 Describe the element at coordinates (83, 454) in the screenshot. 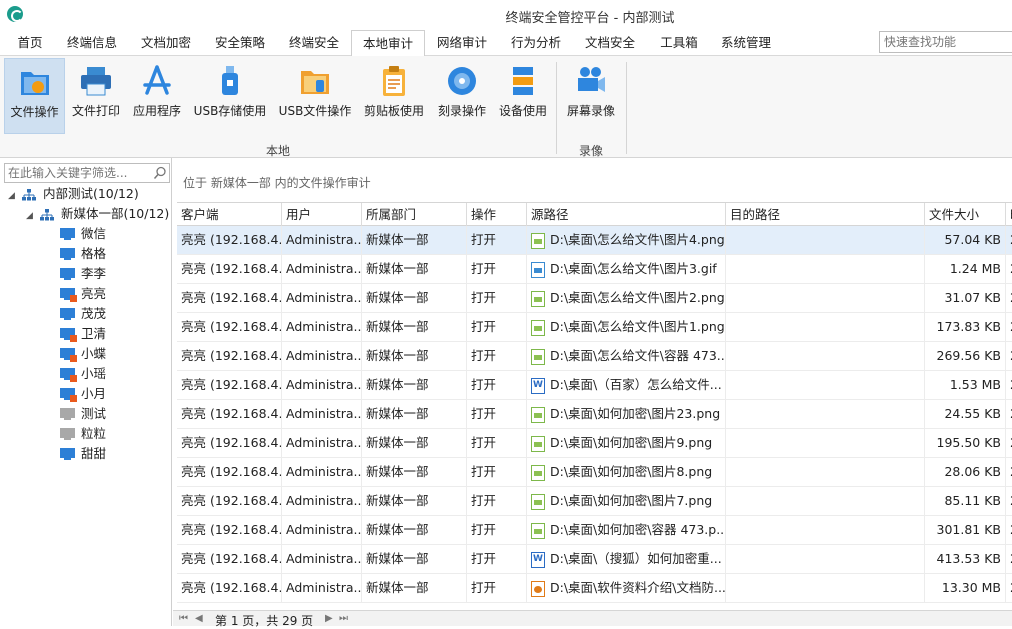

I see `tree-endpoint-item: 甜甜` at that location.